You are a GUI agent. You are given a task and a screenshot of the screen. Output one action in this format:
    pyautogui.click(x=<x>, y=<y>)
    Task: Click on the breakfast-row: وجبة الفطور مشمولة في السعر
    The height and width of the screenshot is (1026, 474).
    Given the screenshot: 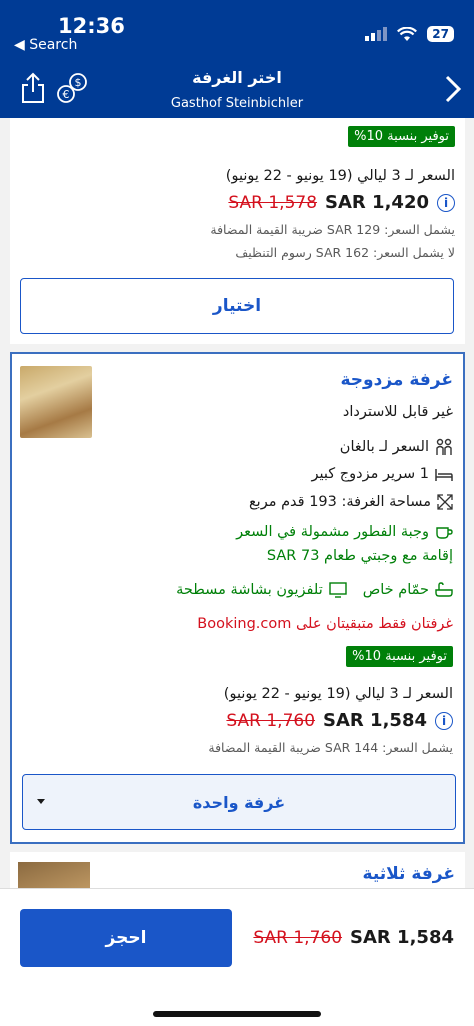 What is the action you would take?
    pyautogui.click(x=344, y=532)
    